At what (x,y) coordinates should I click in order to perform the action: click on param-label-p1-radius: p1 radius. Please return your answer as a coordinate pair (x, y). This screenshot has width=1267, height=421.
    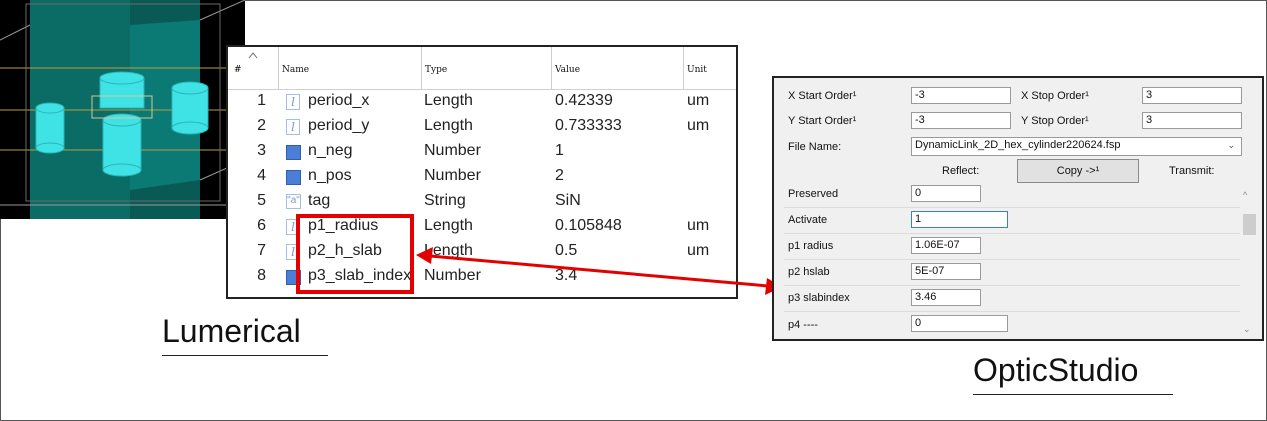
    Looking at the image, I should click on (811, 246).